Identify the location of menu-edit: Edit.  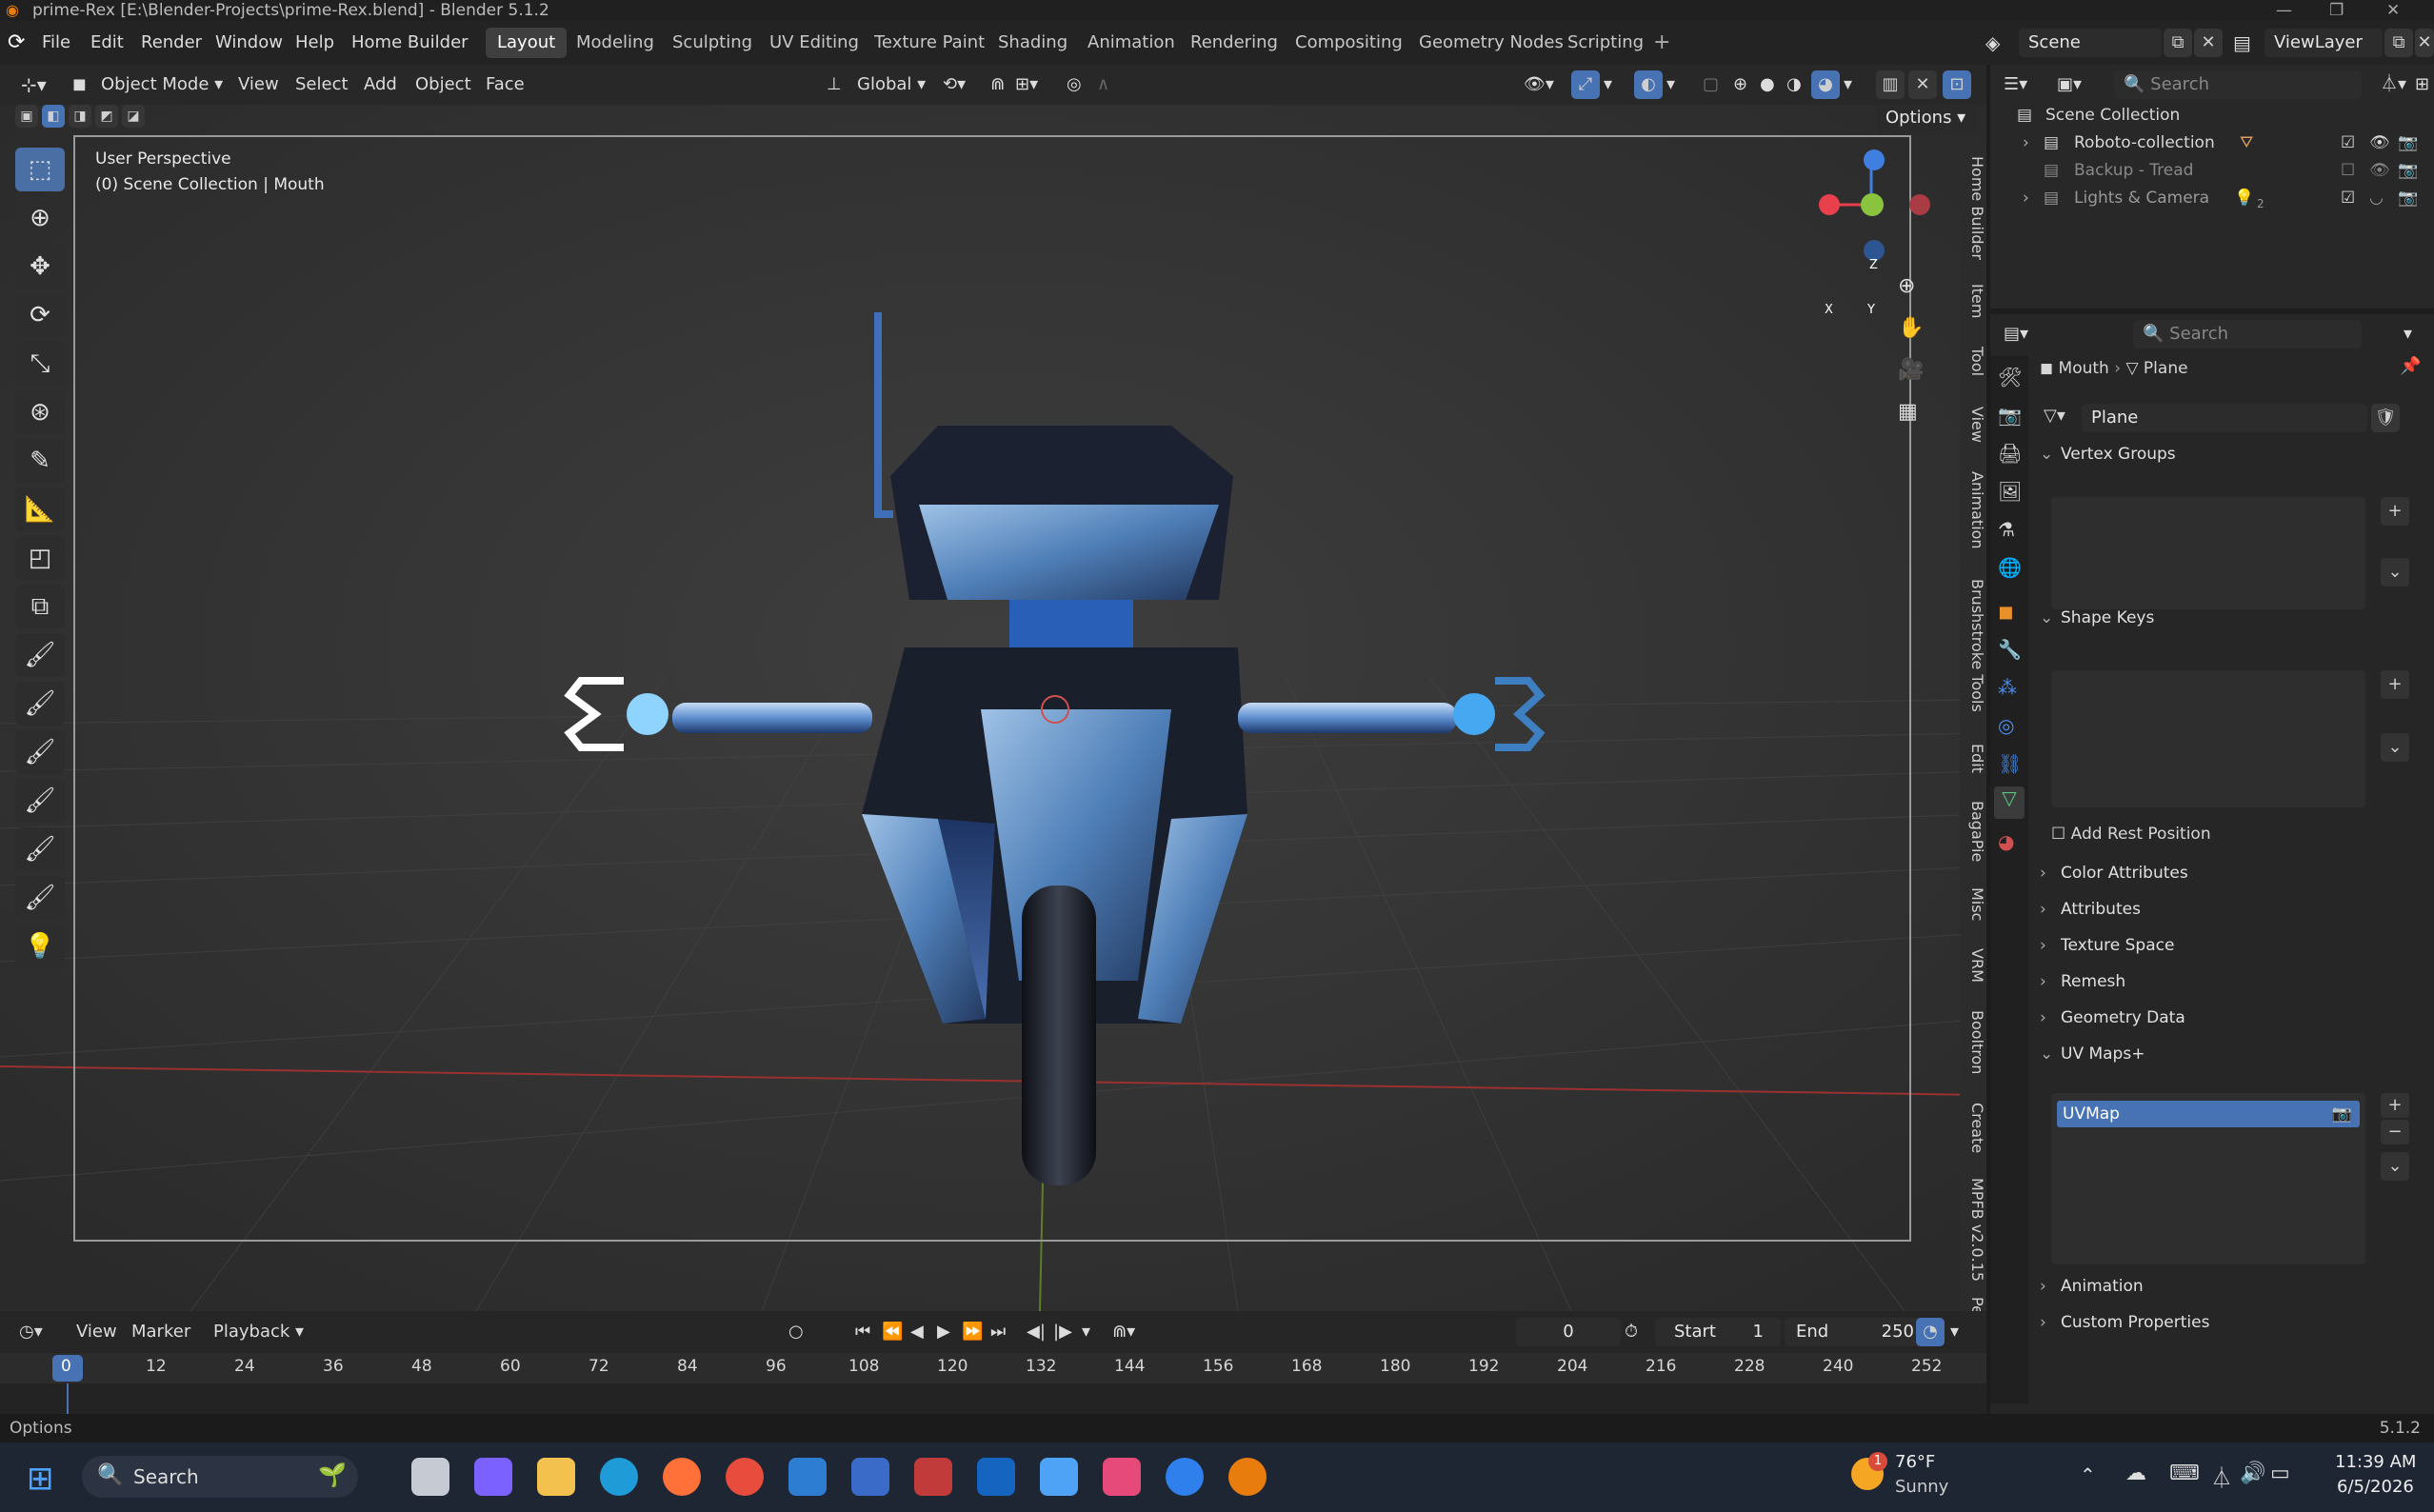
(107, 43).